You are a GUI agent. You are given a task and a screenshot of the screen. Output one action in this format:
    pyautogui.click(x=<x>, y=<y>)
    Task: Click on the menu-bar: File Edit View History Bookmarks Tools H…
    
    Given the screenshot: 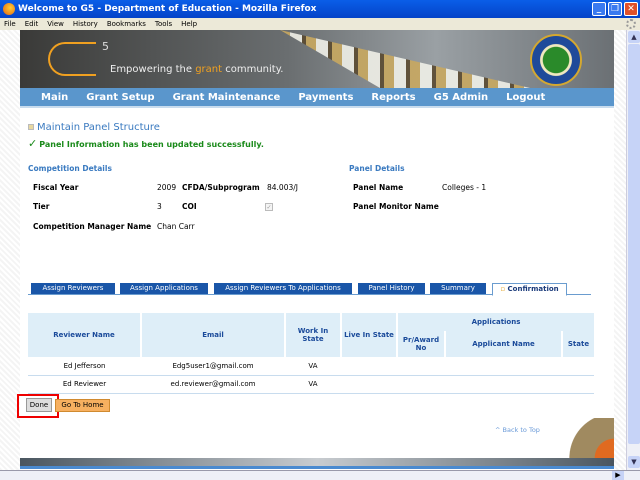 What is the action you would take?
    pyautogui.click(x=320, y=24)
    